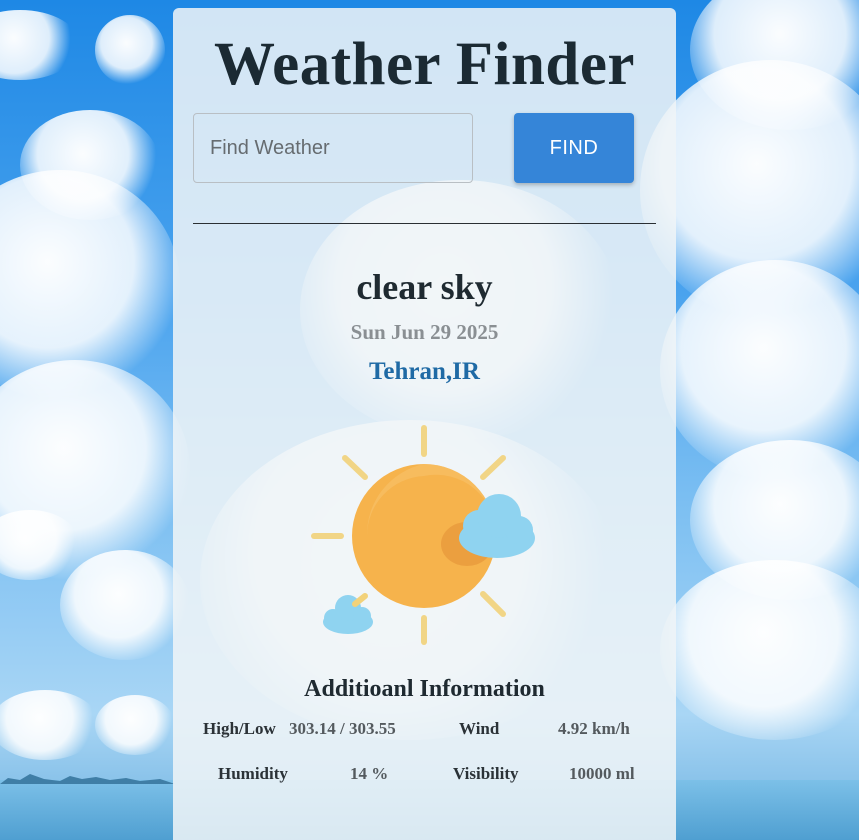 This screenshot has width=859, height=840. Describe the element at coordinates (369, 773) in the screenshot. I see `humidity-value: 14 %` at that location.